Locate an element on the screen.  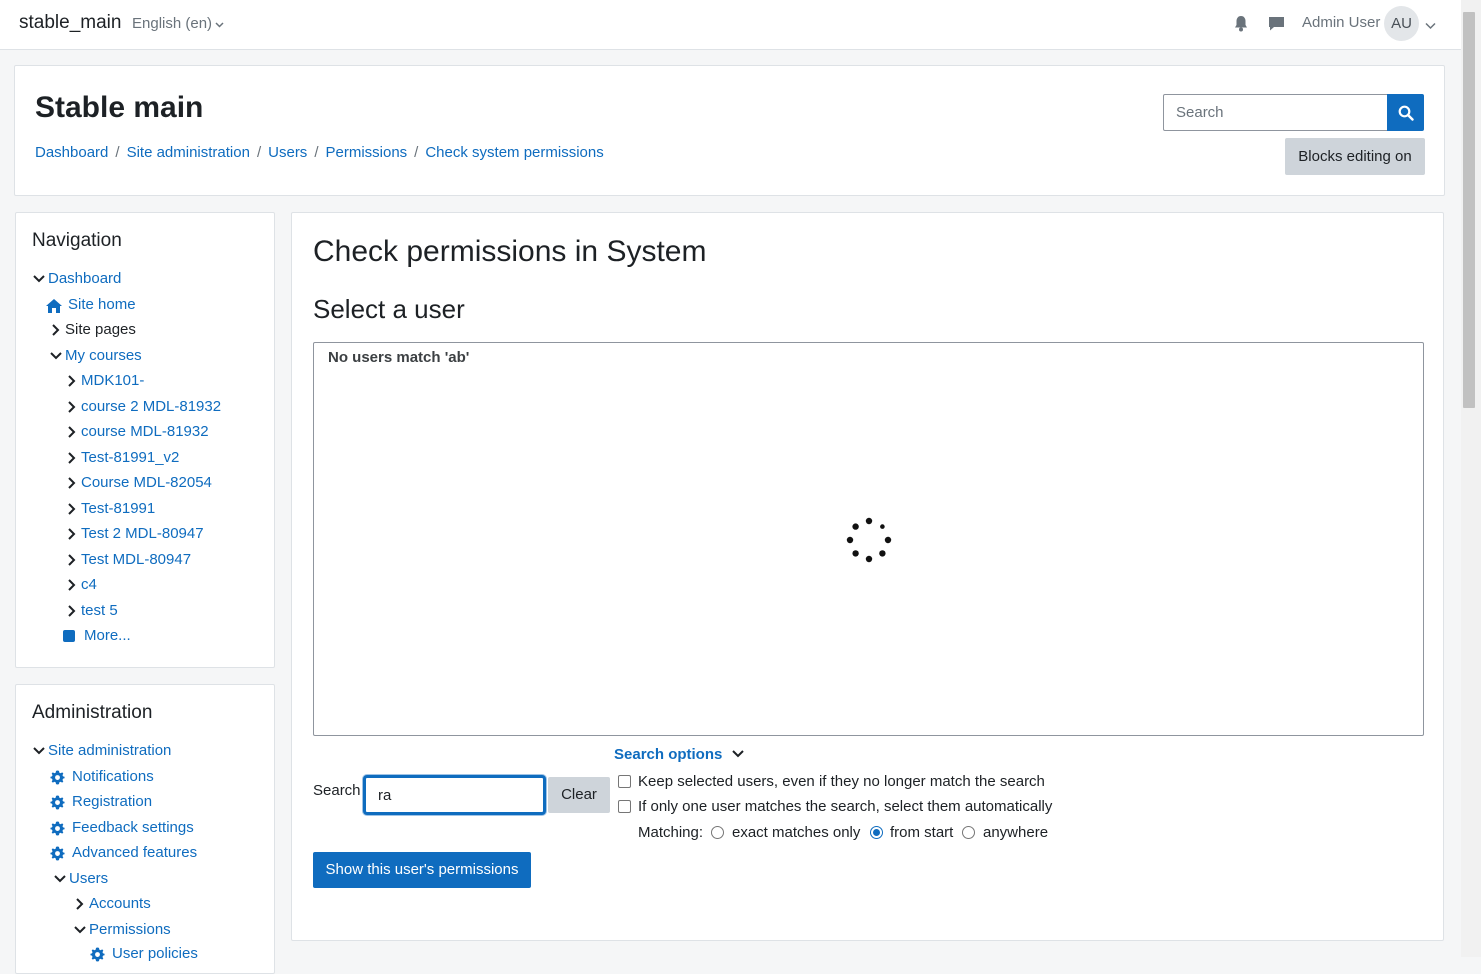
show-permissions-button: Show this user's permissions is located at coordinates (422, 870).